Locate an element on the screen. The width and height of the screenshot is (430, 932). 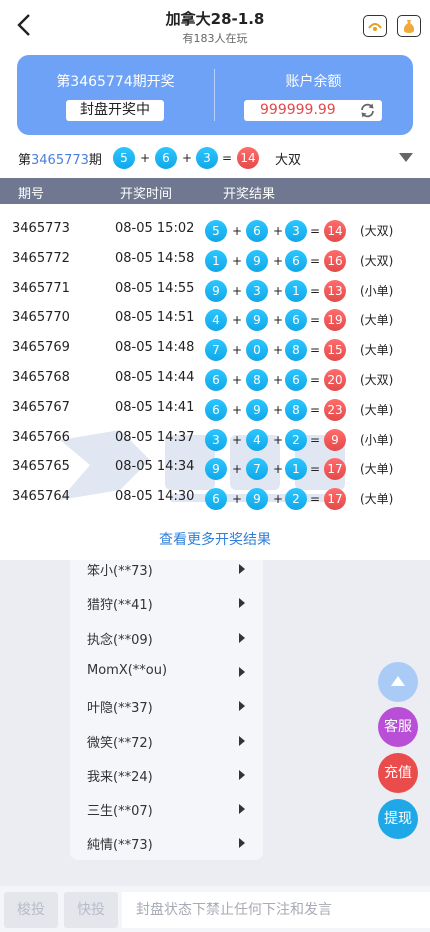
latest-result-row: 第3465773期 5 + 6 + 3 = 14 大双 is located at coordinates (215, 158).